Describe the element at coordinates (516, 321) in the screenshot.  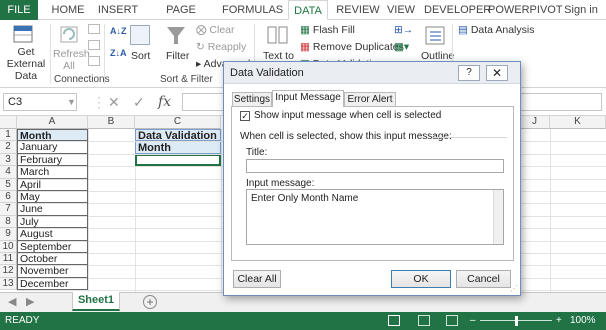
I see `zoom-slider-thumb` at that location.